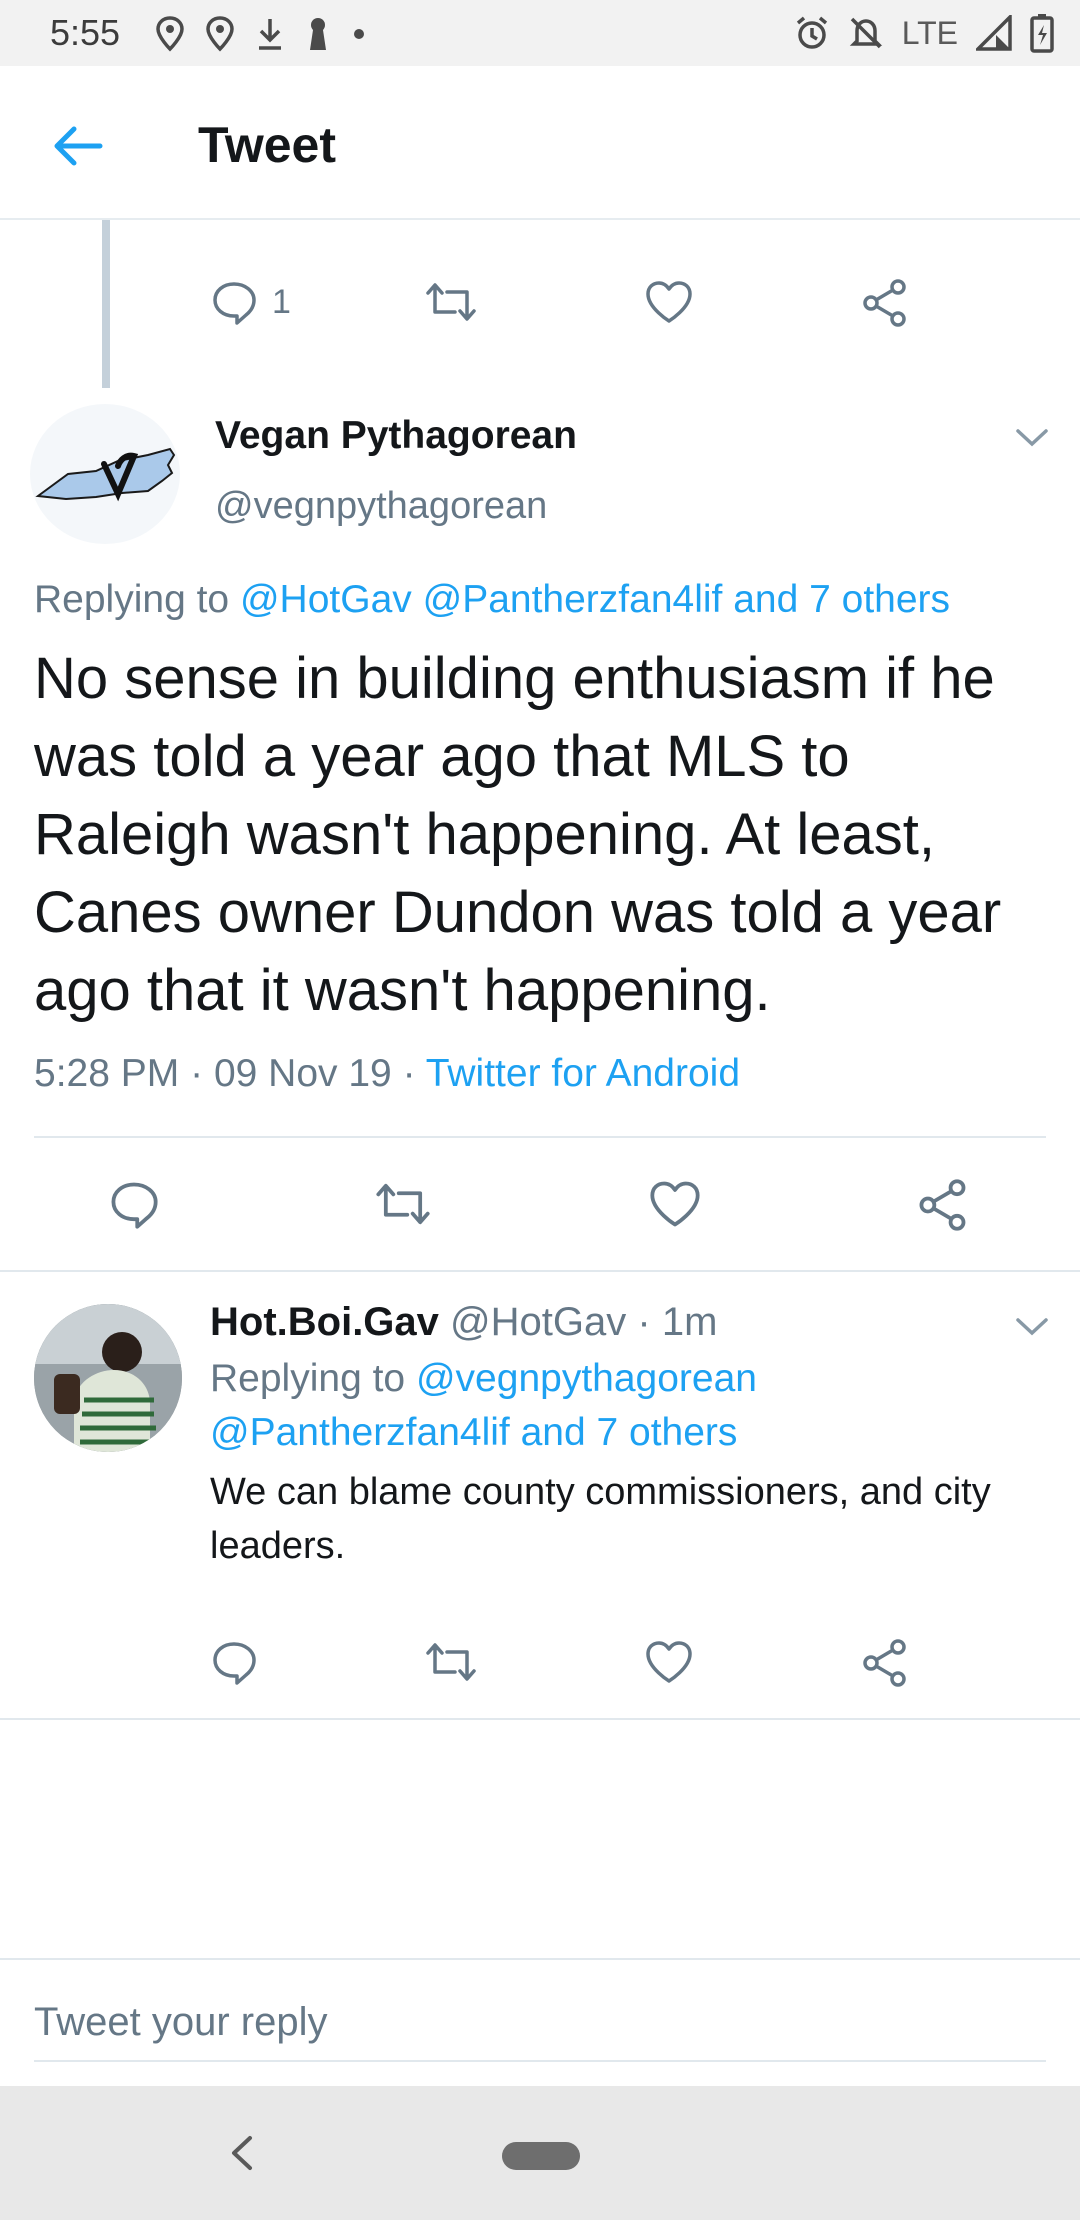  Describe the element at coordinates (583, 1073) in the screenshot. I see `tweet-source: Twitter for Android` at that location.